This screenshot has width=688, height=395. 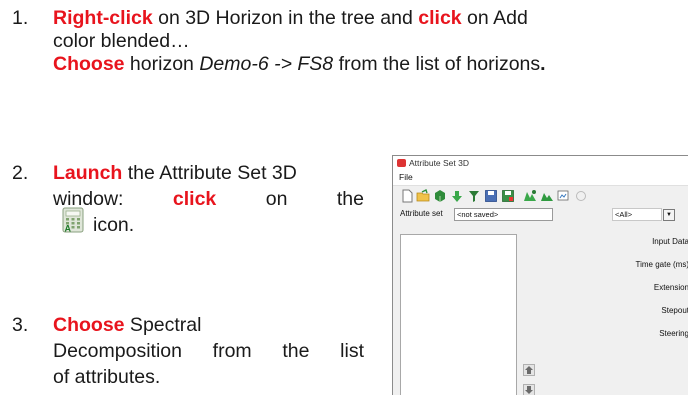 What do you see at coordinates (232, 351) in the screenshot?
I see `word: from` at bounding box center [232, 351].